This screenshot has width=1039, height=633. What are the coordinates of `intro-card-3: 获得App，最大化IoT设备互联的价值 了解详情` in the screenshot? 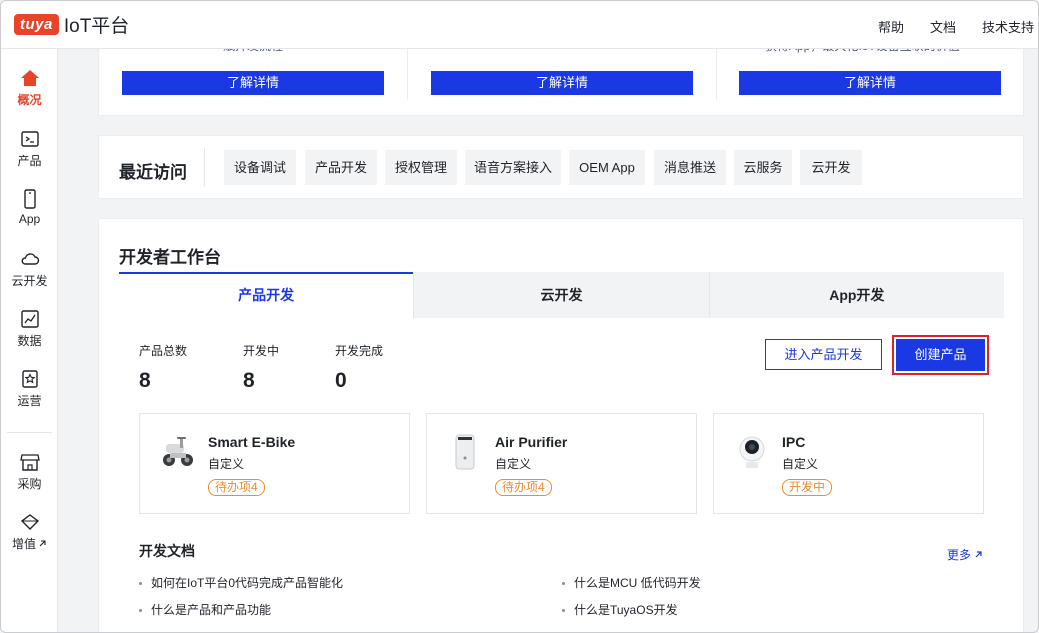 It's located at (871, 71).